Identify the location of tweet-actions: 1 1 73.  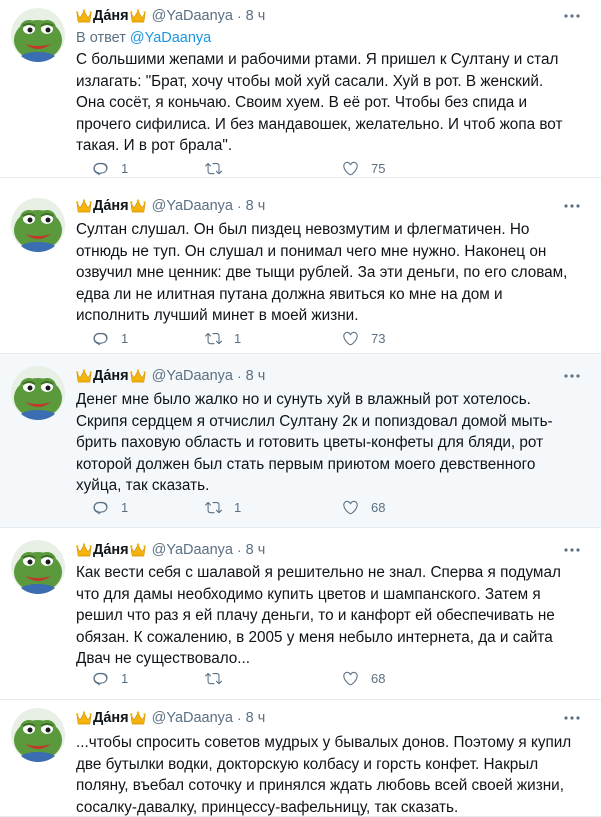
(302, 339).